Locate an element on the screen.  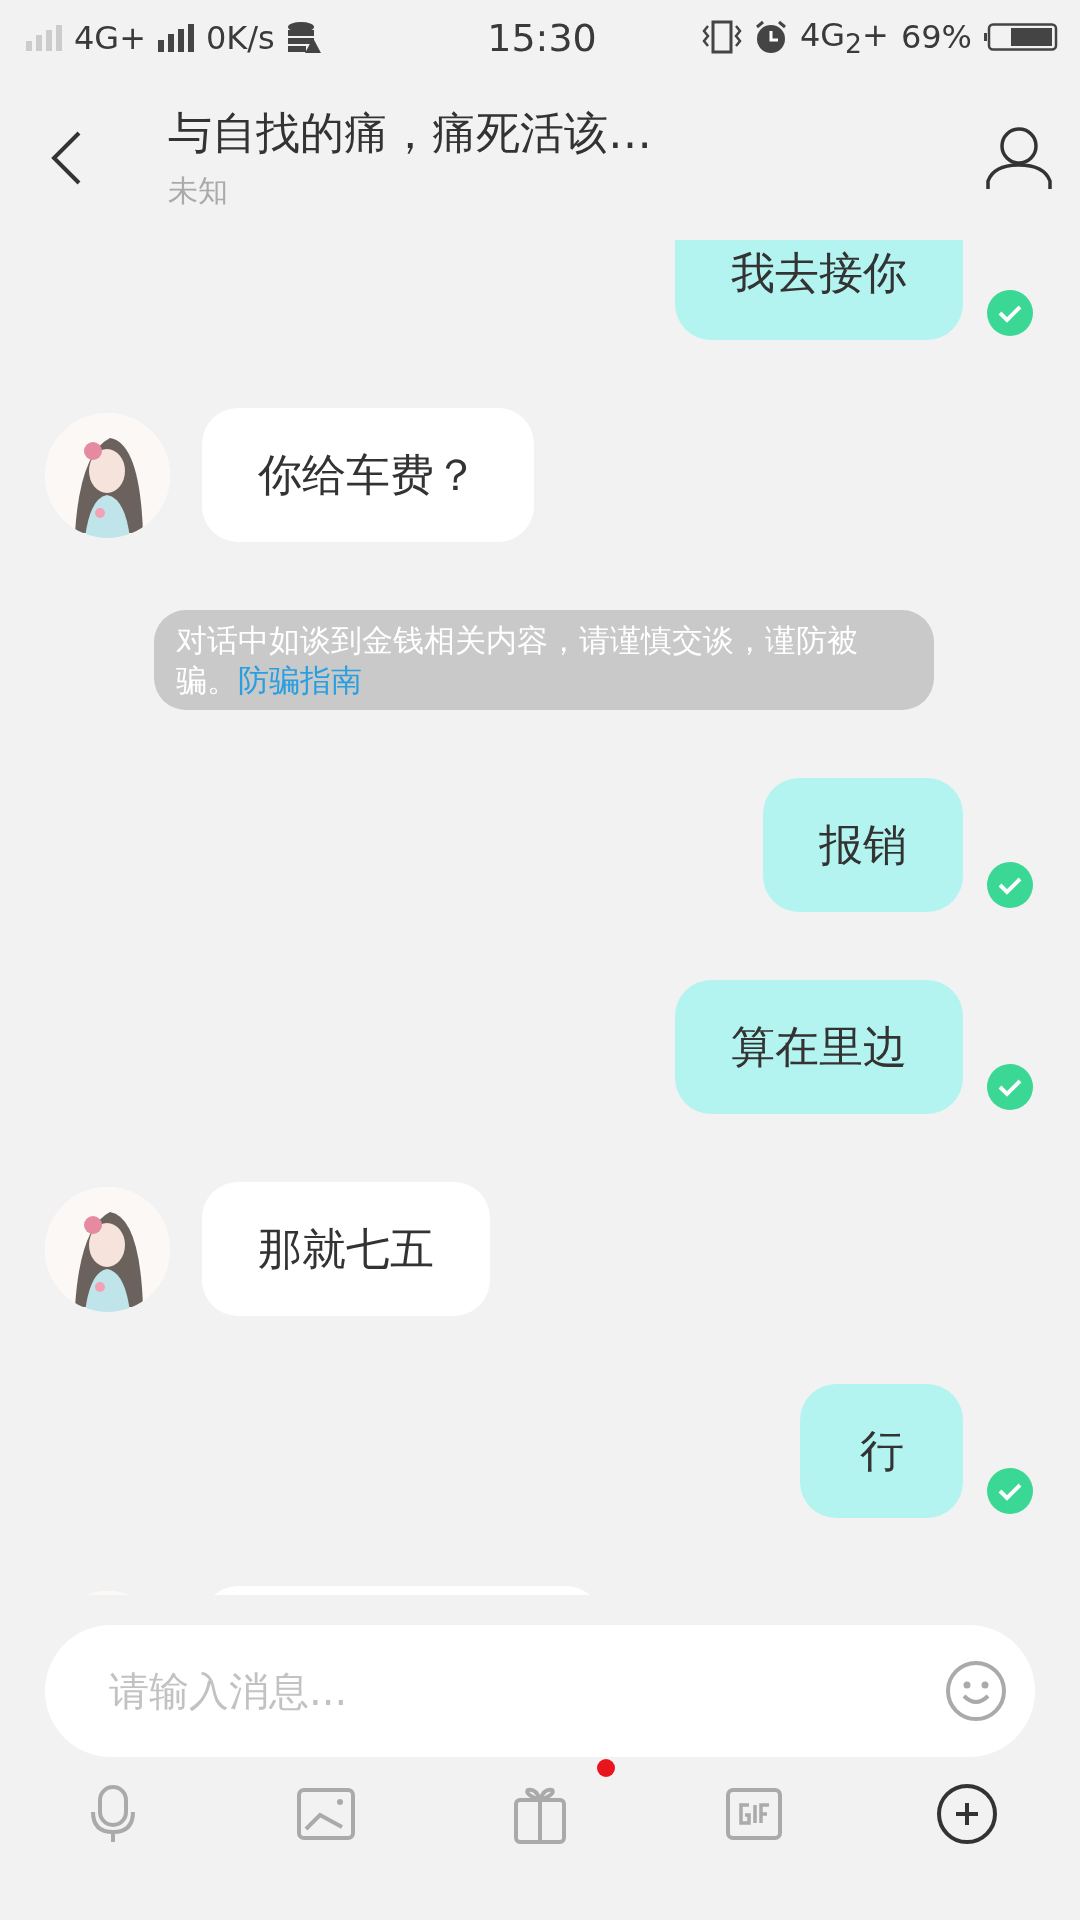
clock-time: 15:30 is located at coordinates (542, 37).